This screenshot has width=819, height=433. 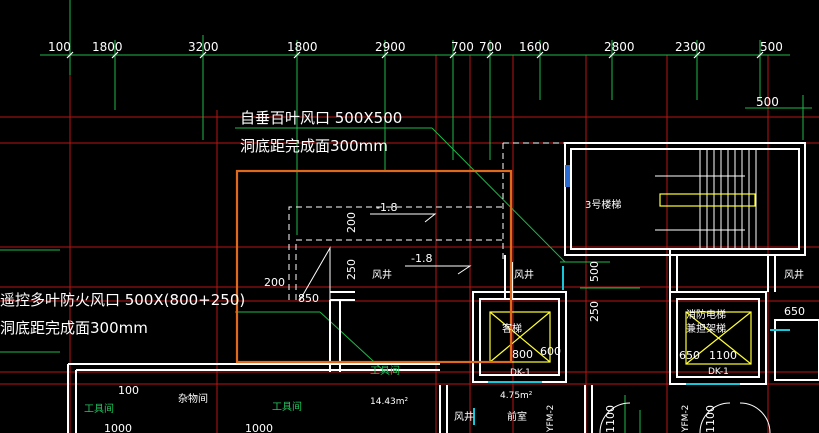 I want to click on label-dk1-b: DK-1, so click(x=718, y=372).